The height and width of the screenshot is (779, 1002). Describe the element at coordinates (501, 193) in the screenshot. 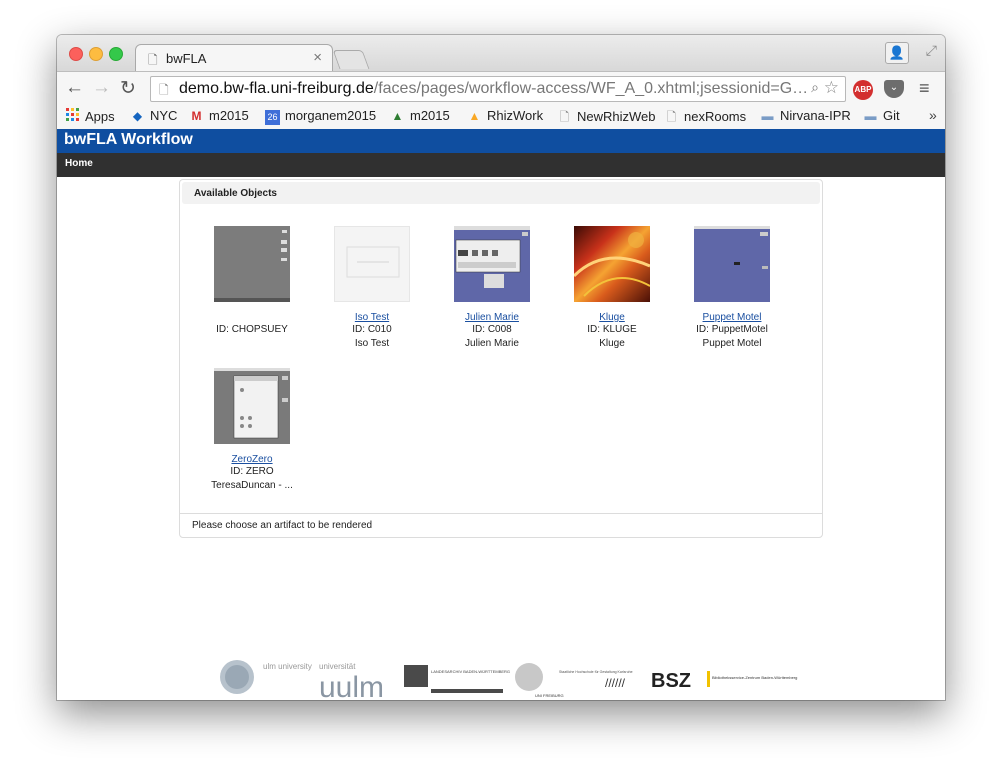

I see `panel-header: Available Objects` at that location.